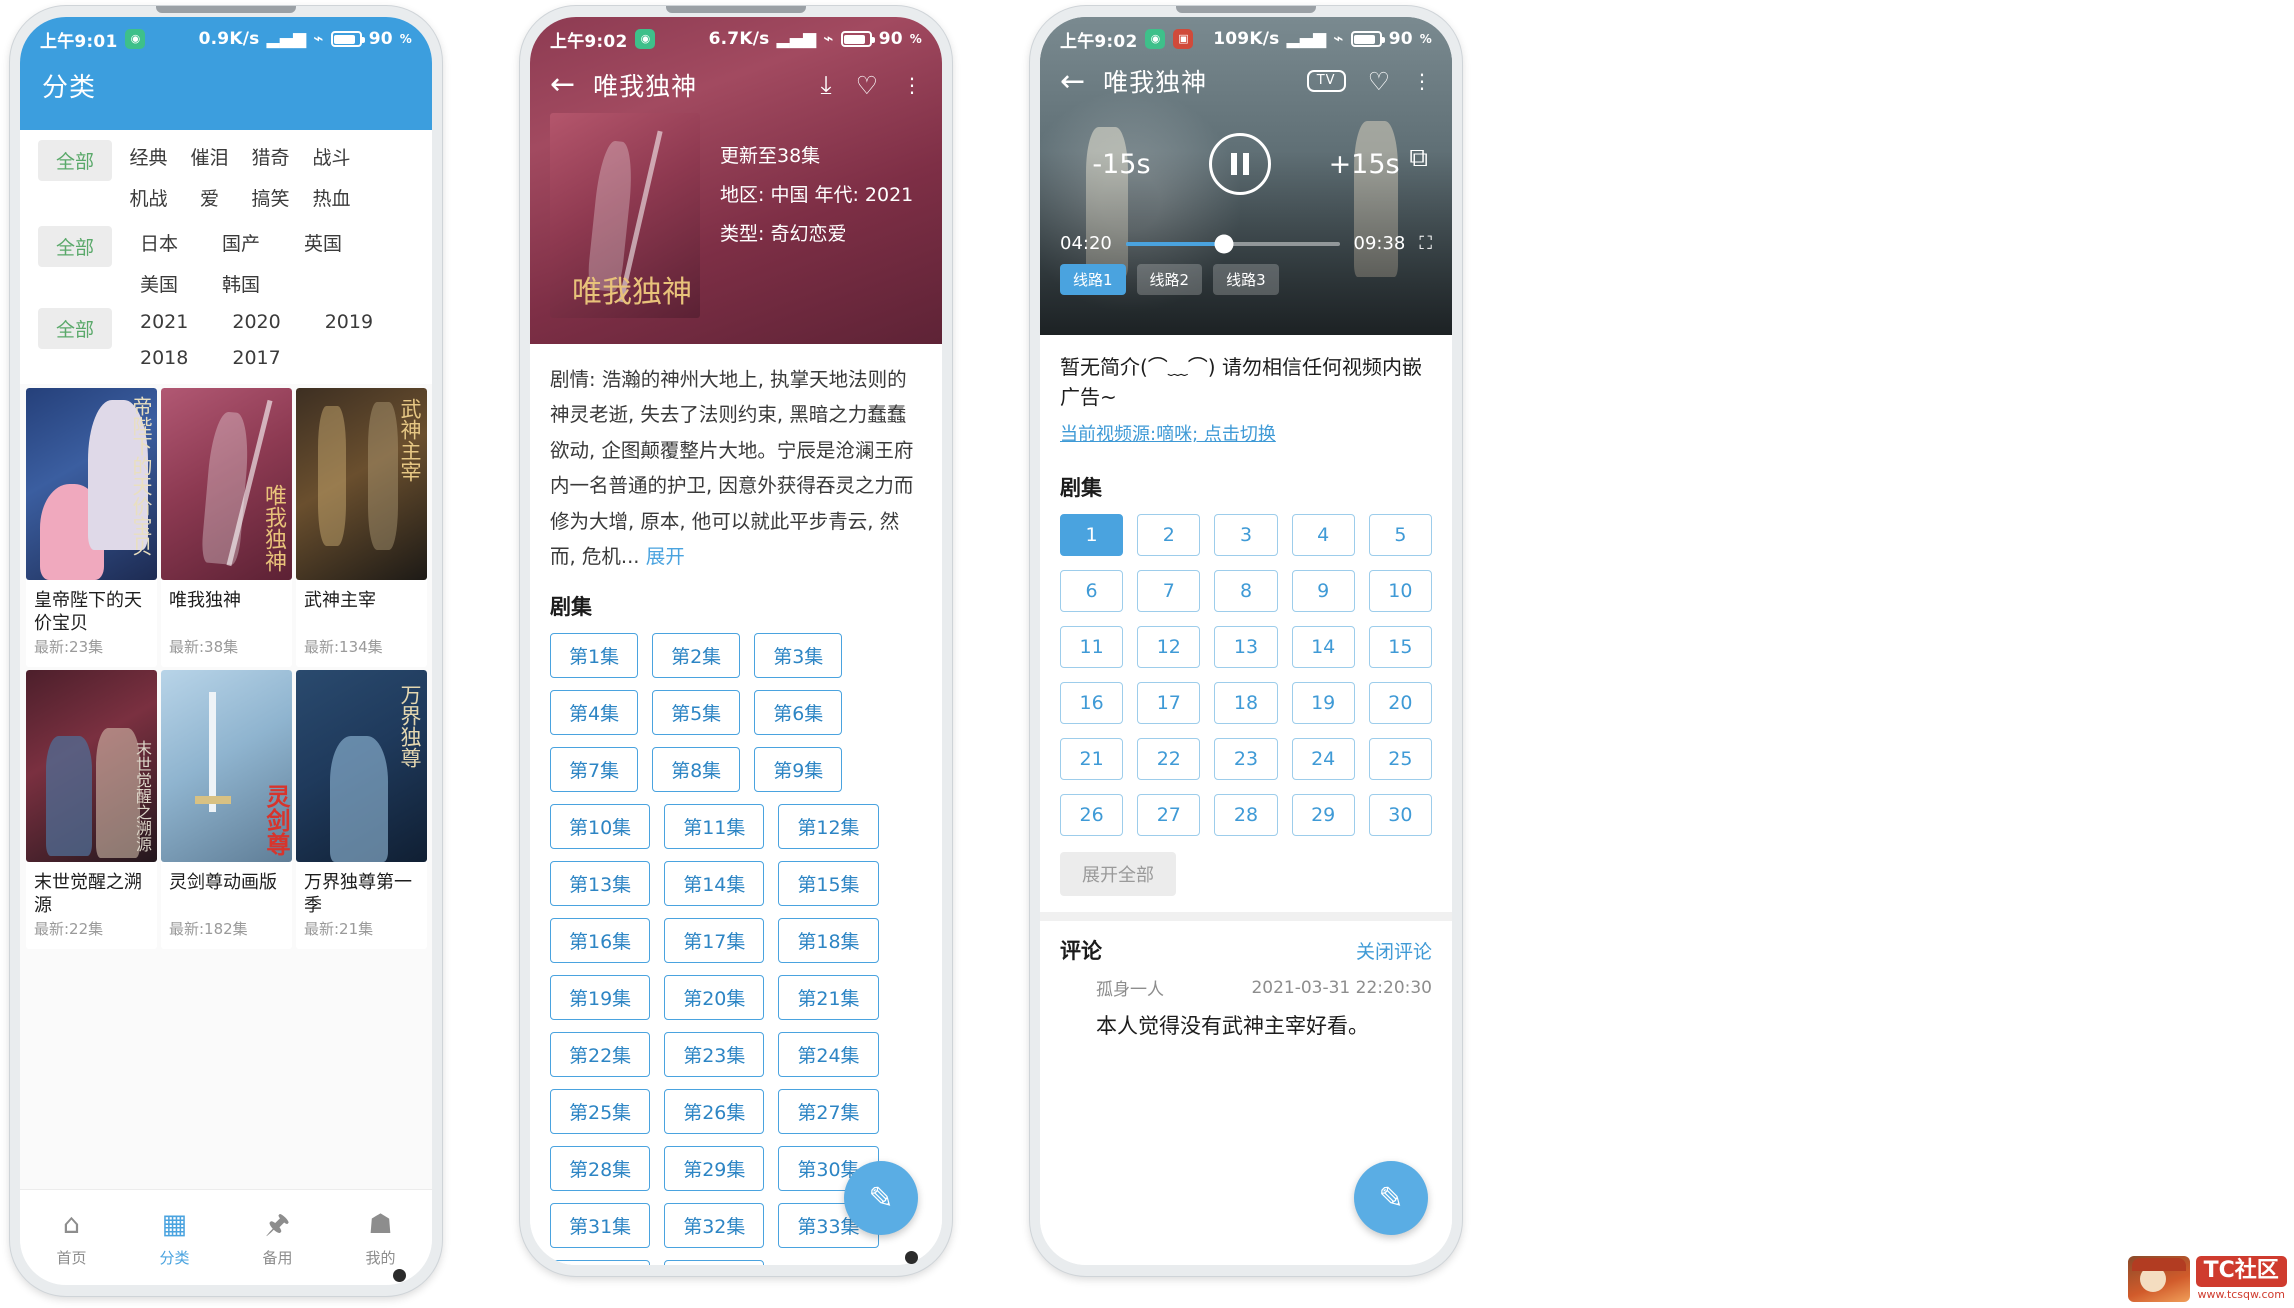  I want to click on filter-item: 日本, so click(159, 242).